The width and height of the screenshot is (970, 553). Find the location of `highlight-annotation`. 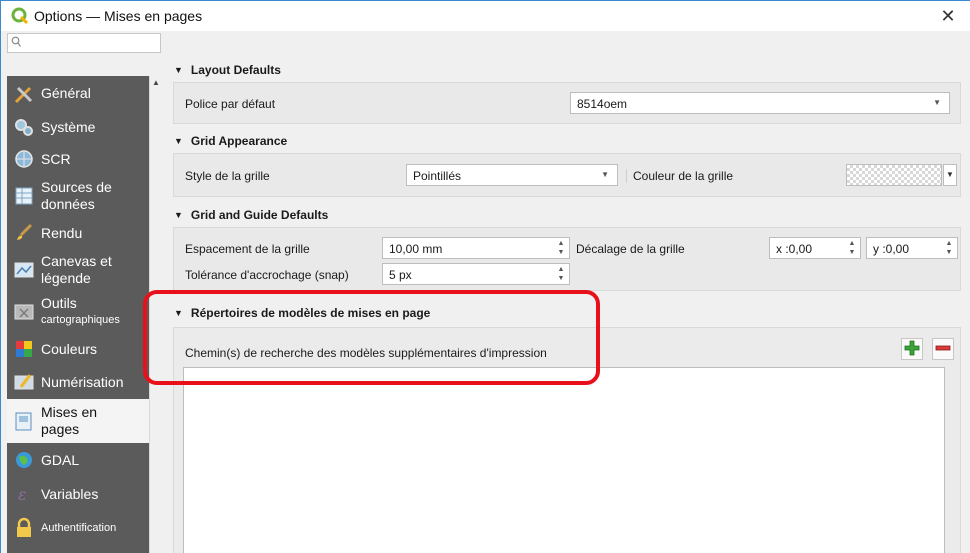

highlight-annotation is located at coordinates (371, 337).